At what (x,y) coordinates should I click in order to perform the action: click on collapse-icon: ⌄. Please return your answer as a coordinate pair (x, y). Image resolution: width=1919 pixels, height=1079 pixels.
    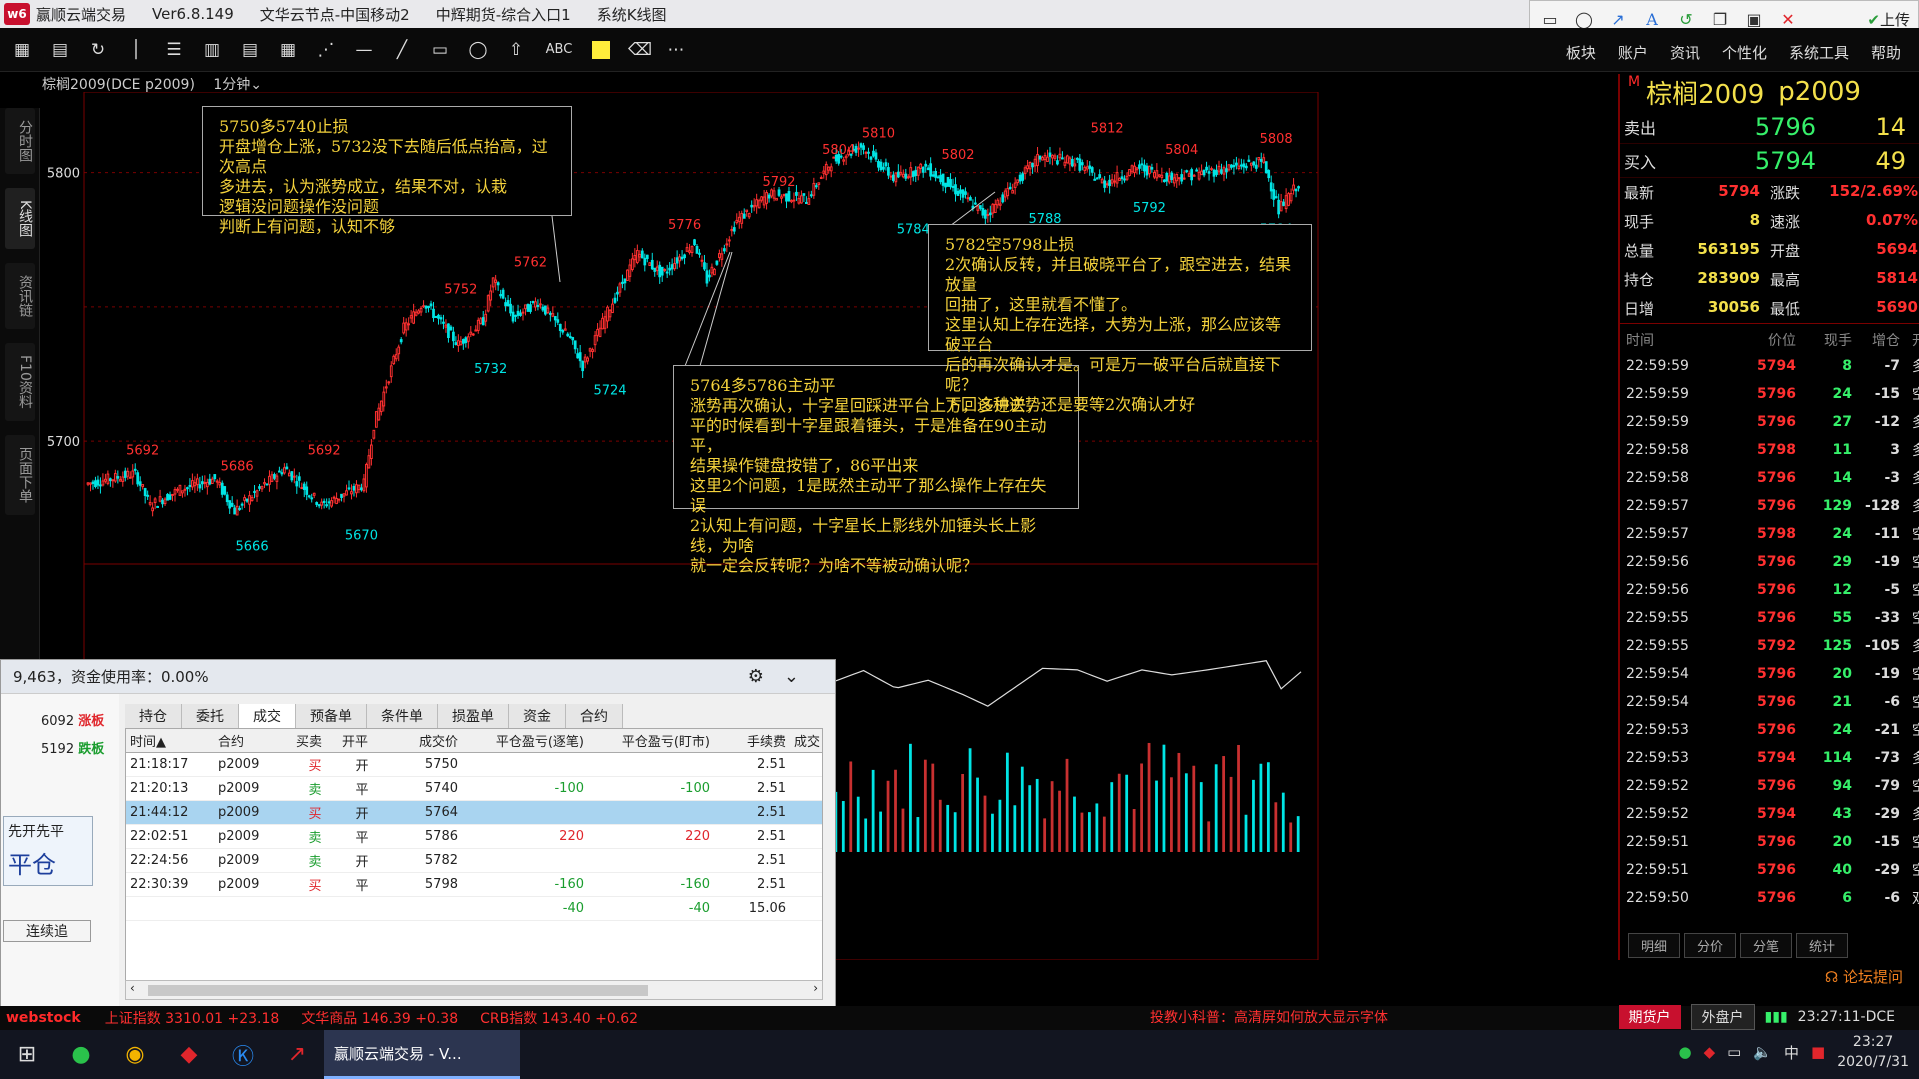
    Looking at the image, I should click on (801, 676).